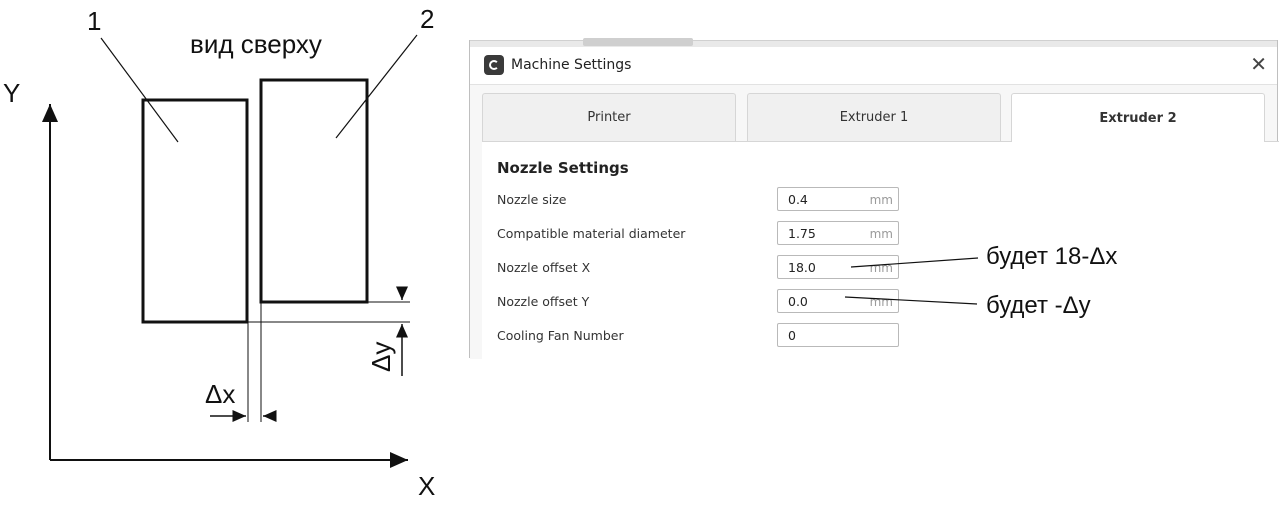 This screenshot has width=1280, height=528. I want to click on extruder-1-rect, so click(195, 211).